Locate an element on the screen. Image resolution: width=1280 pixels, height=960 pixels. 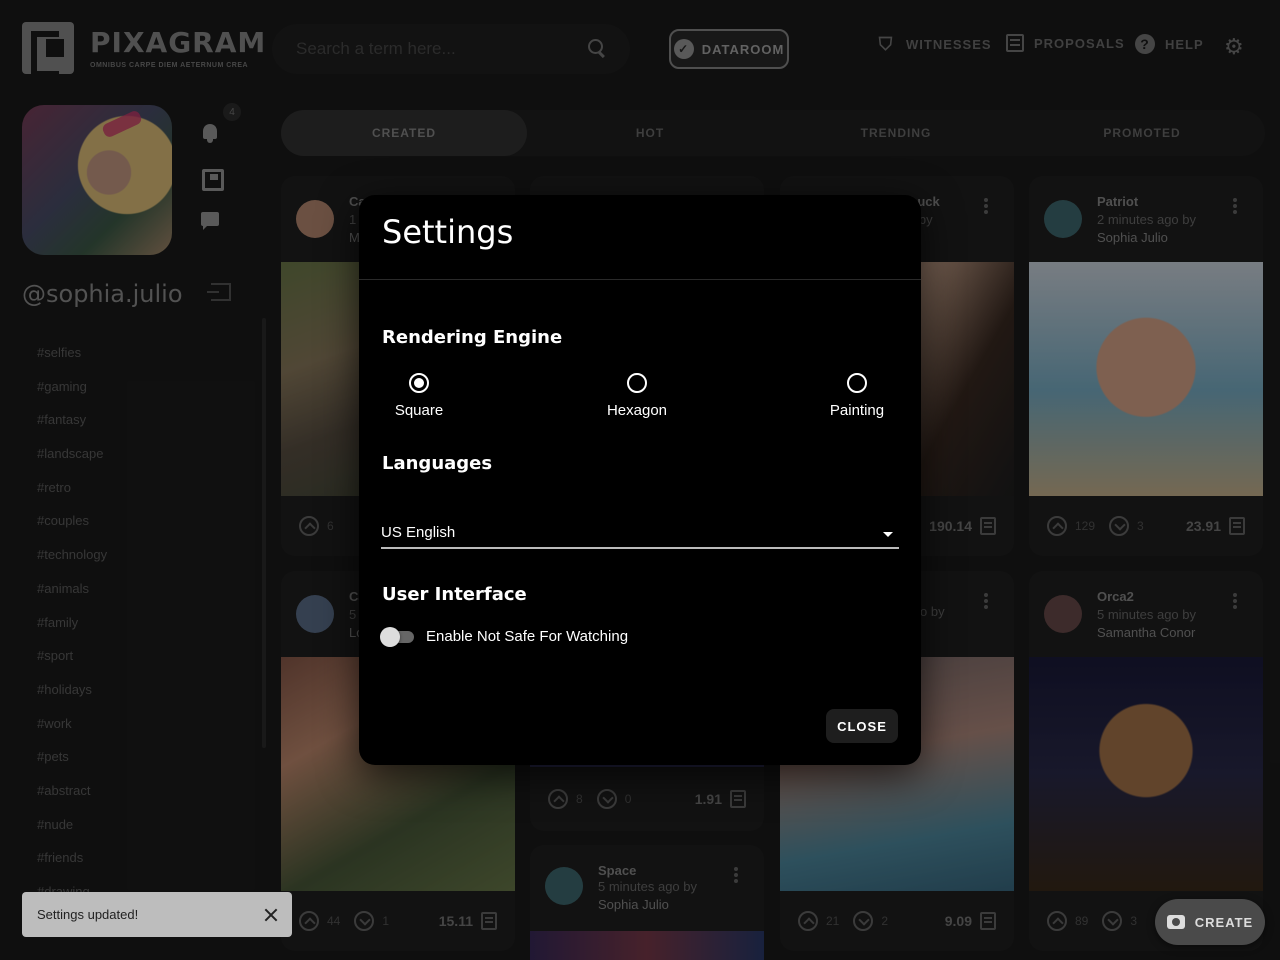
languages-heading: Languages is located at coordinates (437, 463).